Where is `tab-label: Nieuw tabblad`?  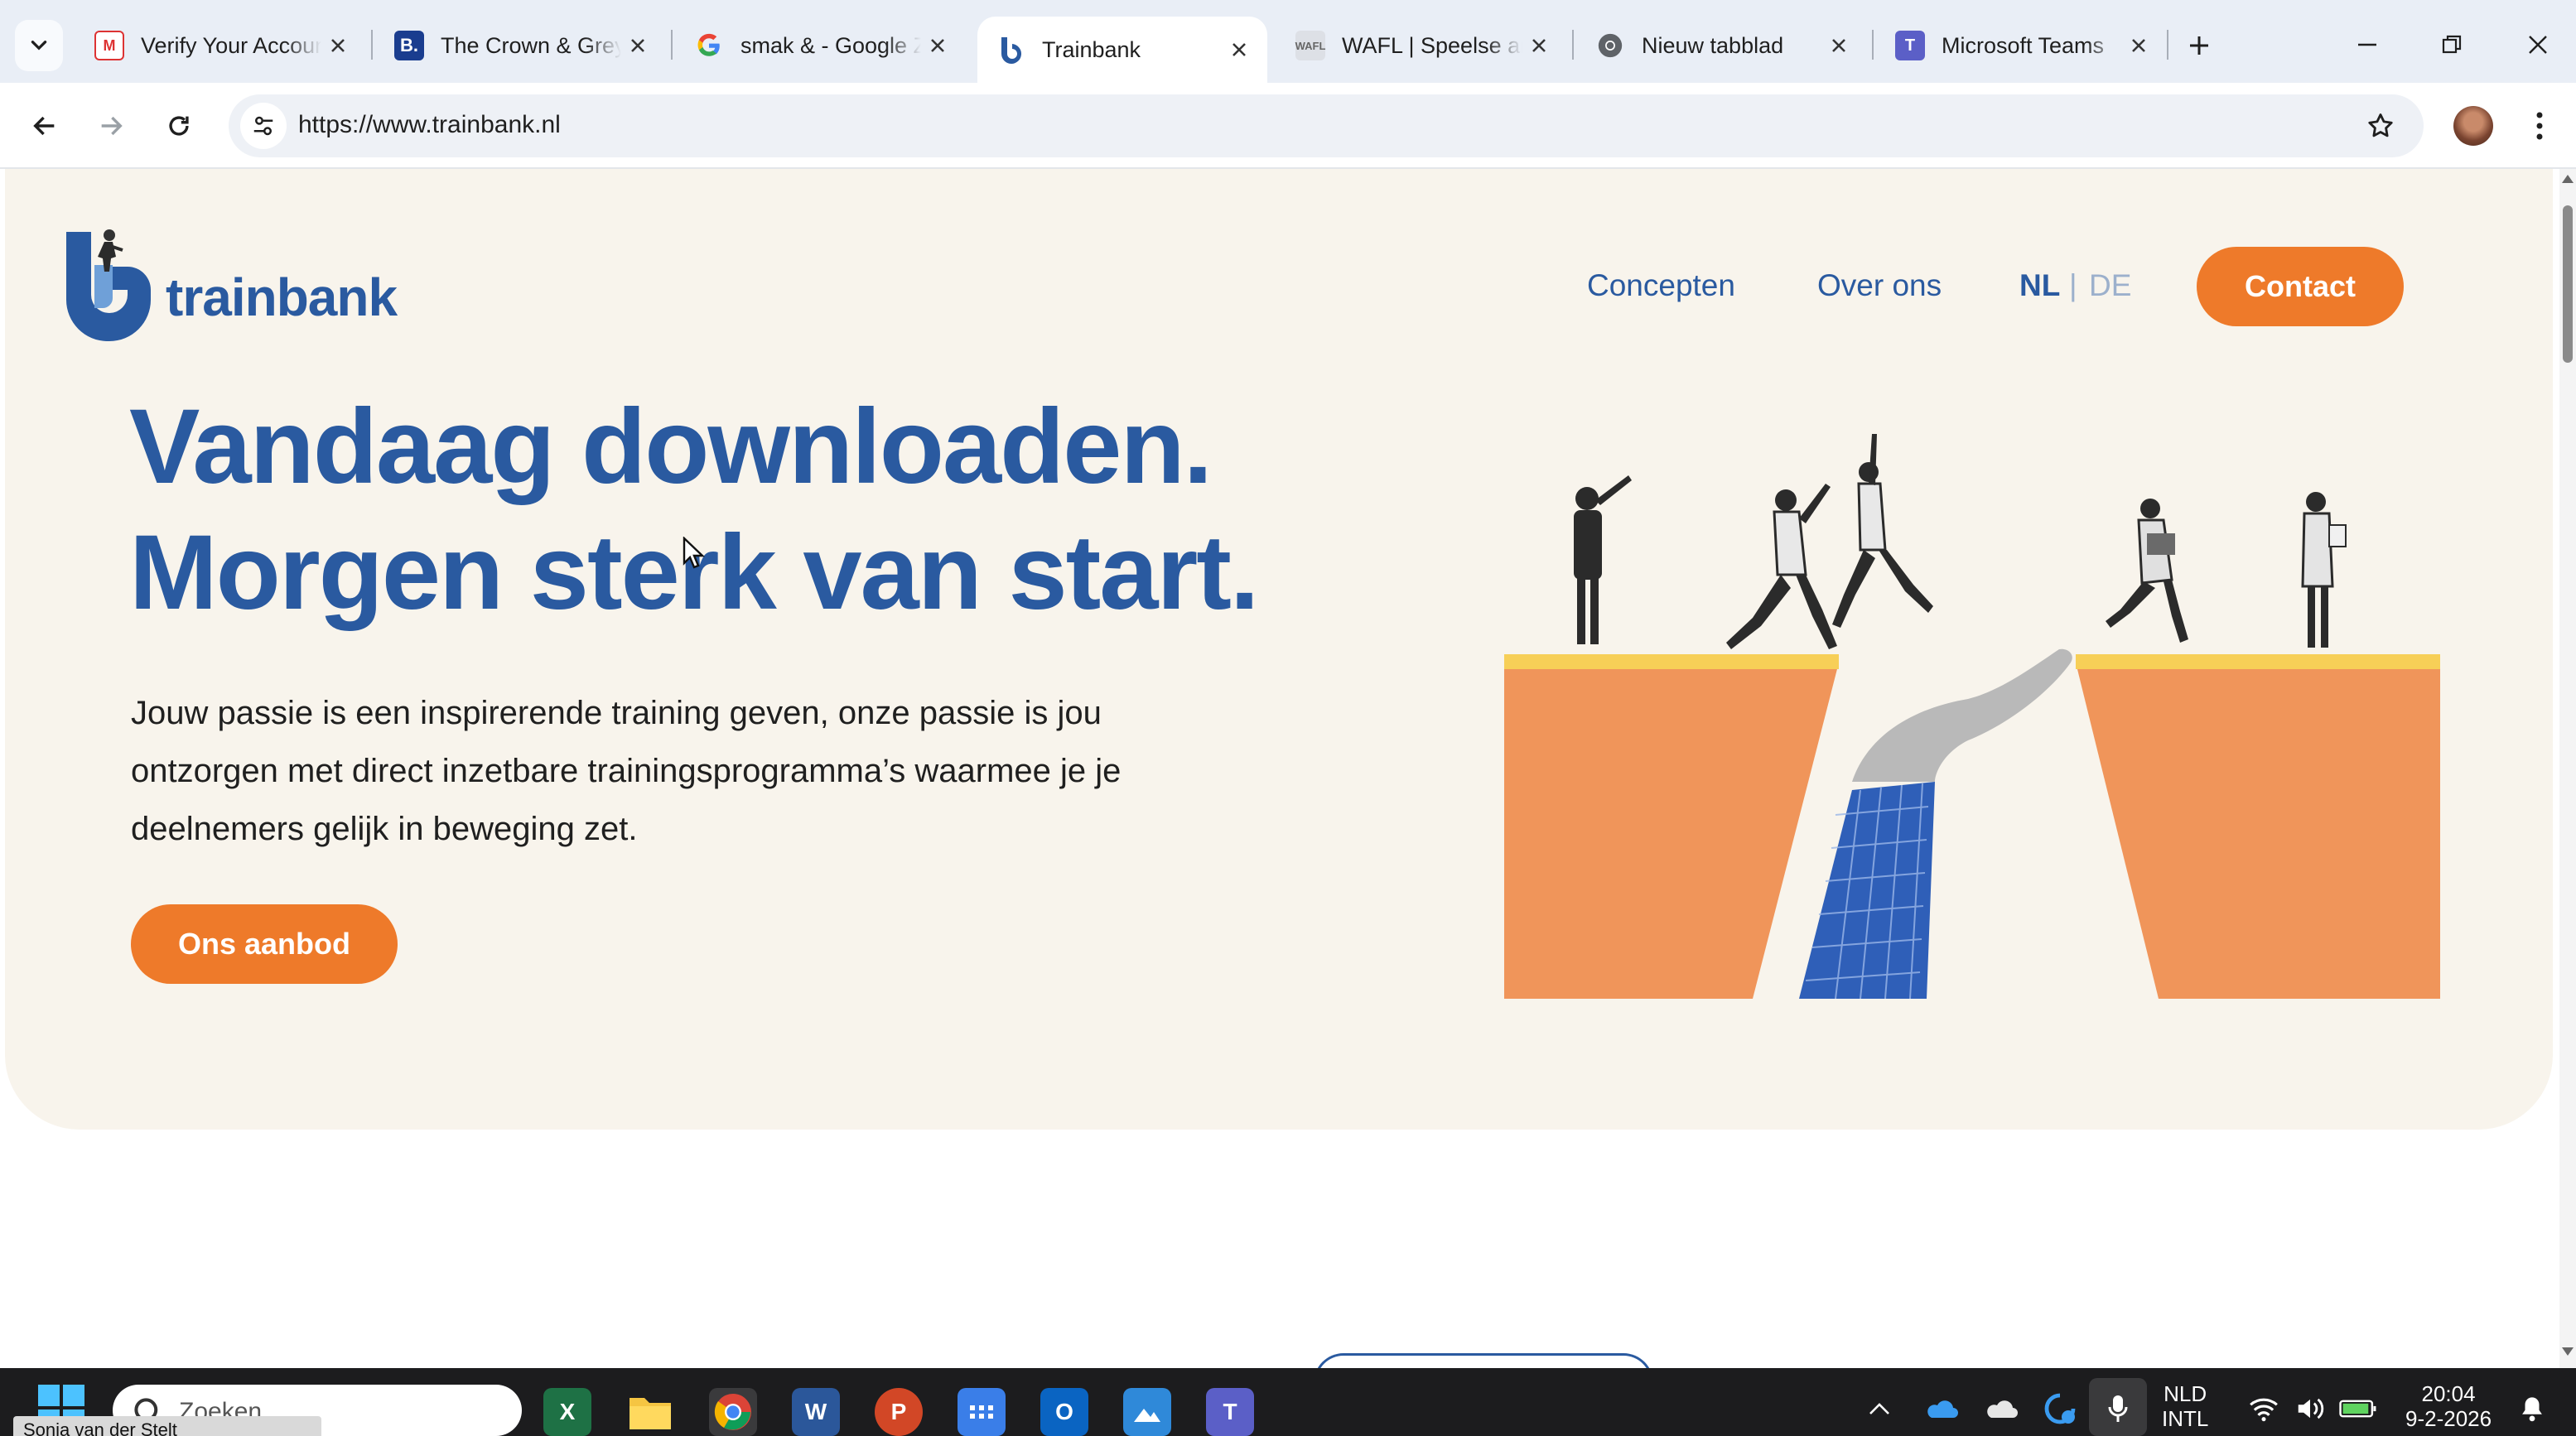
tab-label: Nieuw tabblad is located at coordinates (1713, 45).